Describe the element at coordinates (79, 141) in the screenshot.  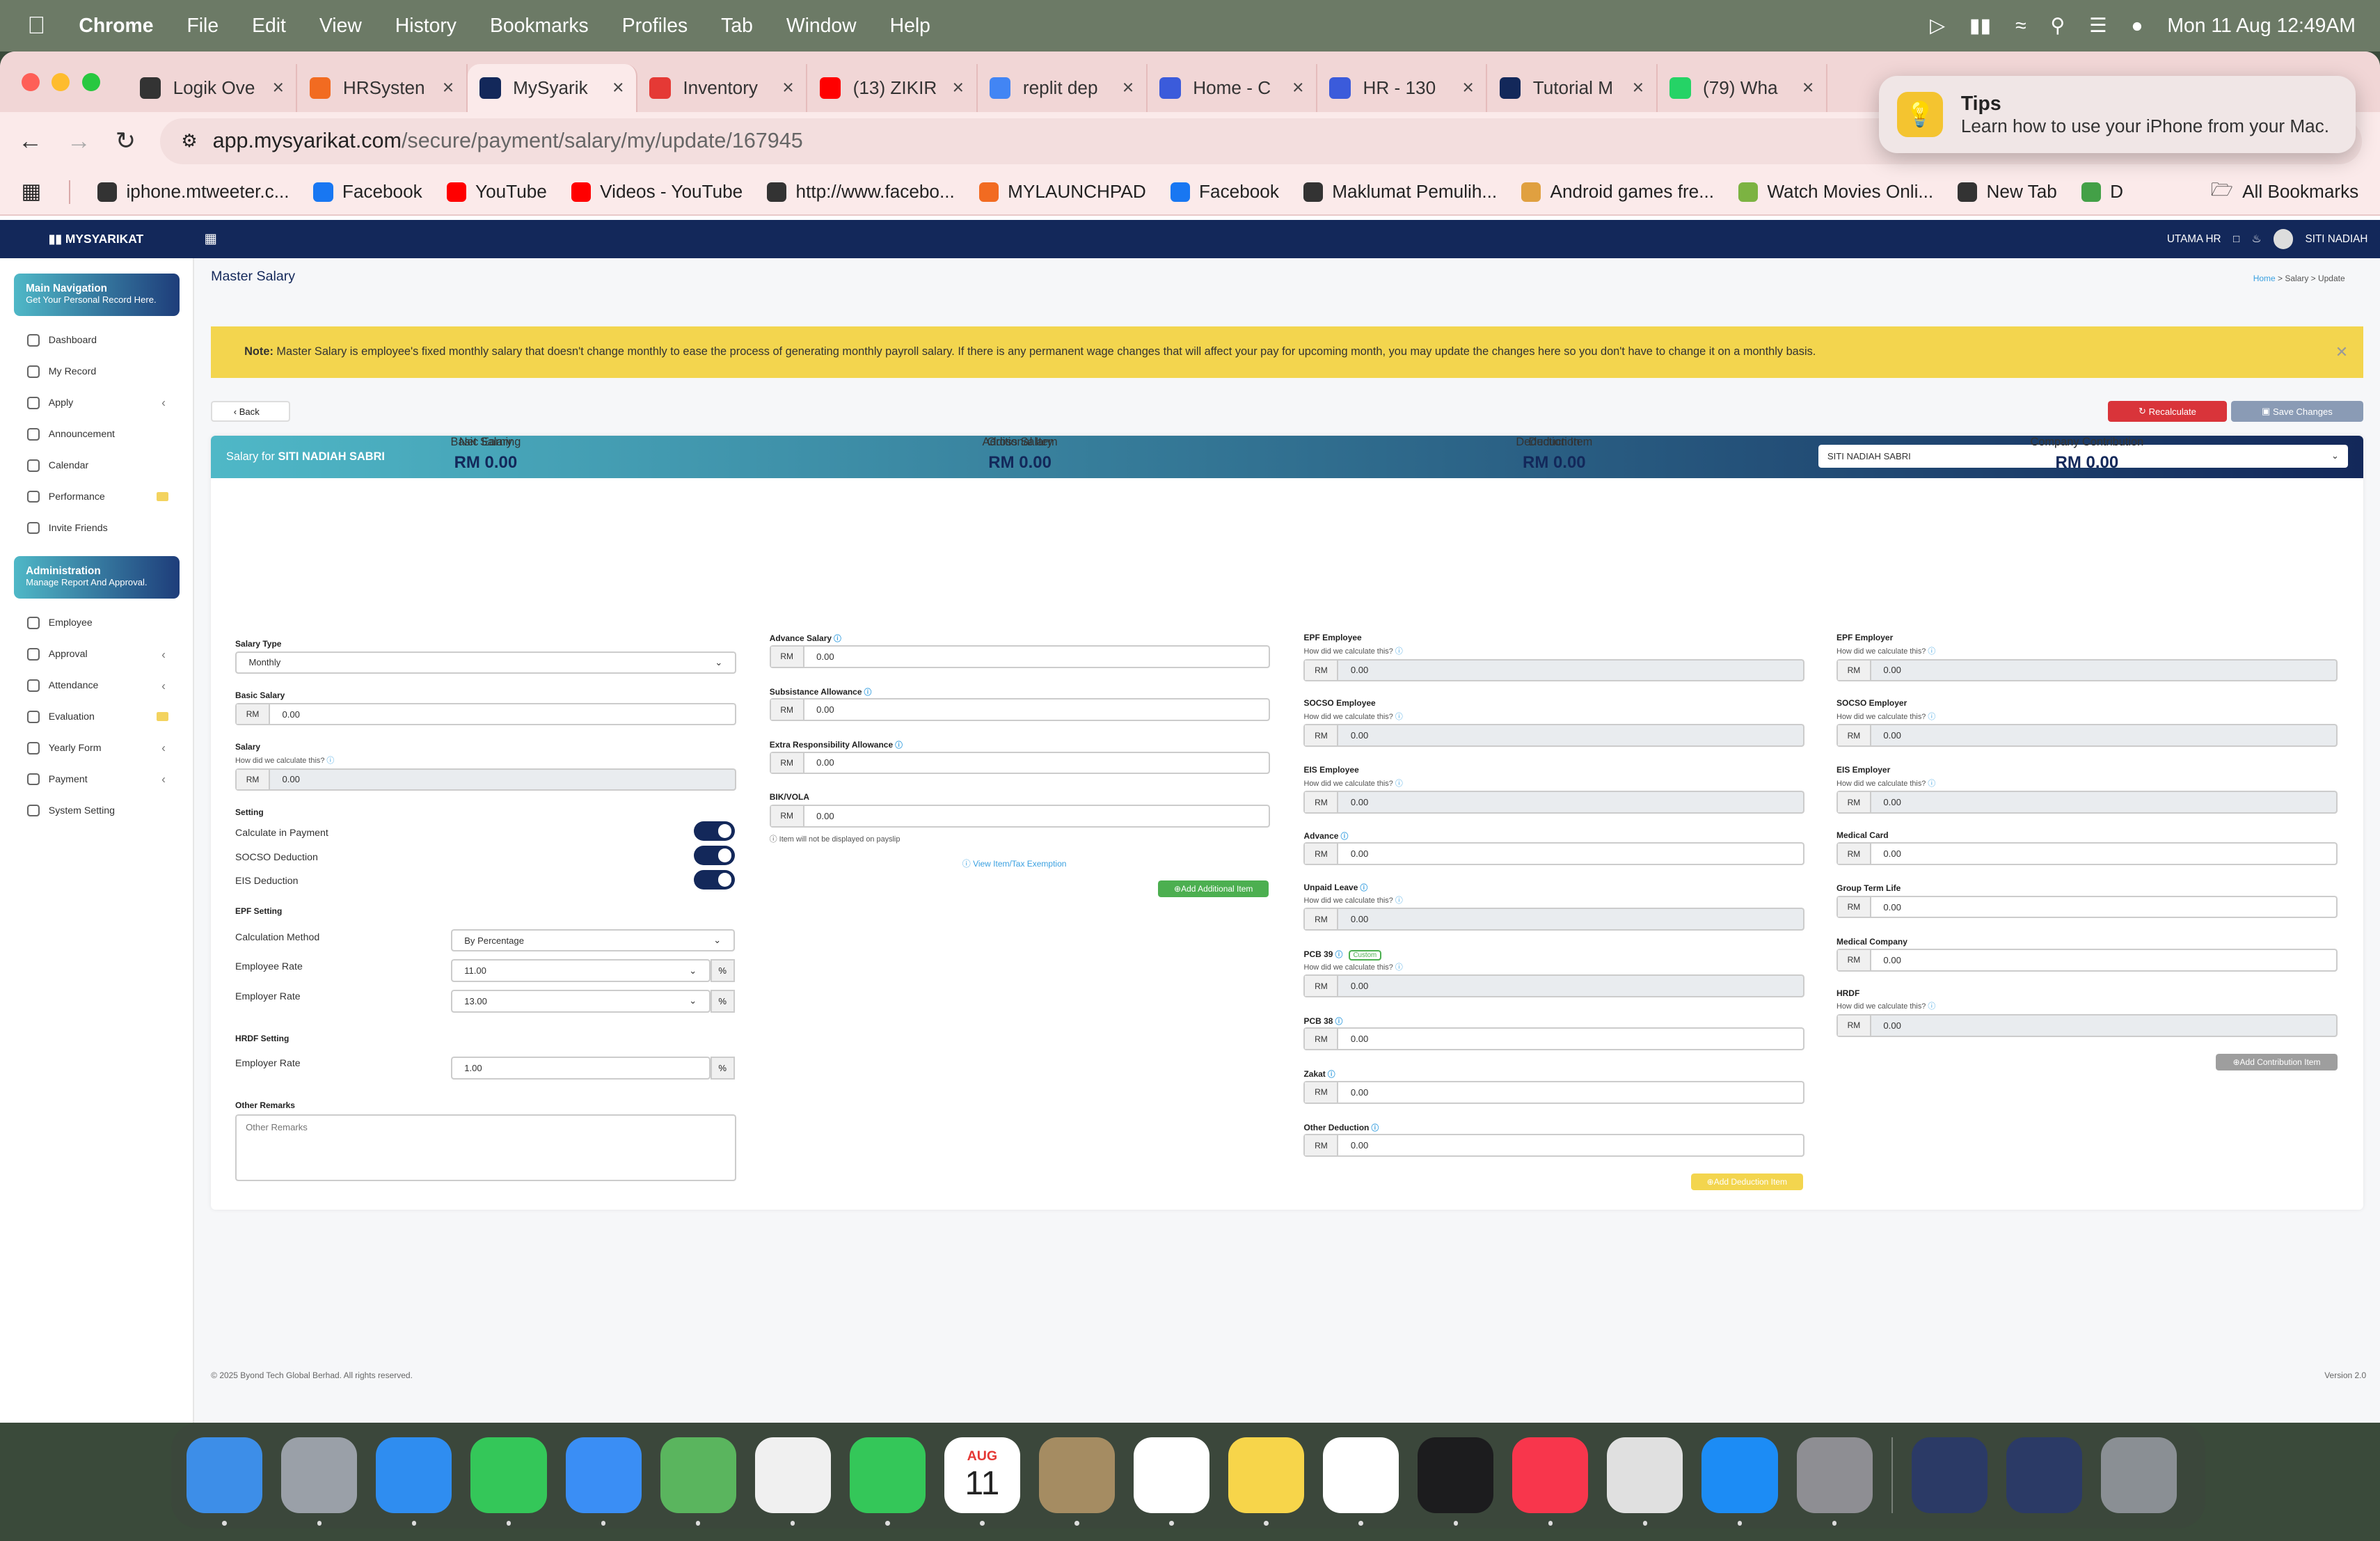
I see `forward-arrow-icon: →` at that location.